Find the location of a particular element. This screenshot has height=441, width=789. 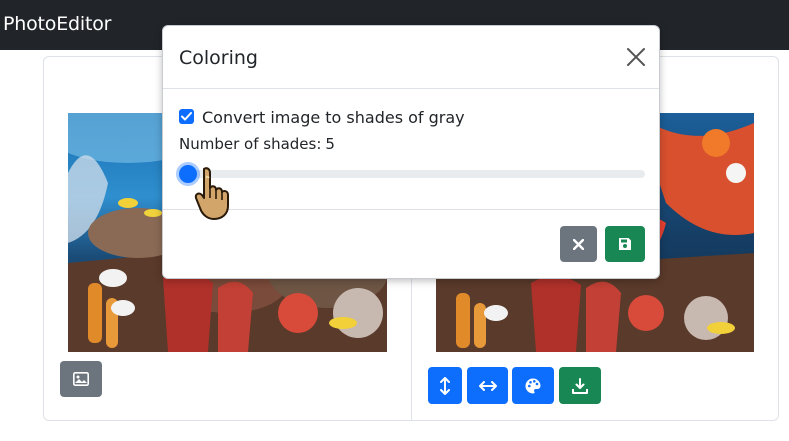

download-button is located at coordinates (580, 385).